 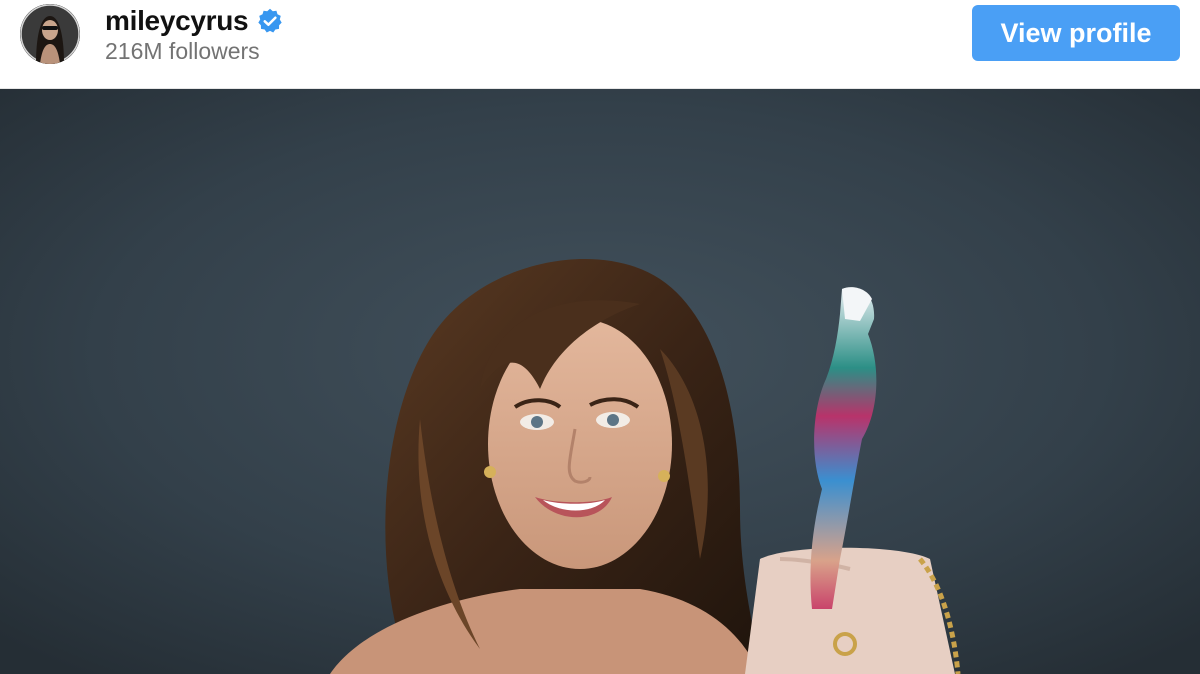 I want to click on avatar-image, so click(x=50, y=34).